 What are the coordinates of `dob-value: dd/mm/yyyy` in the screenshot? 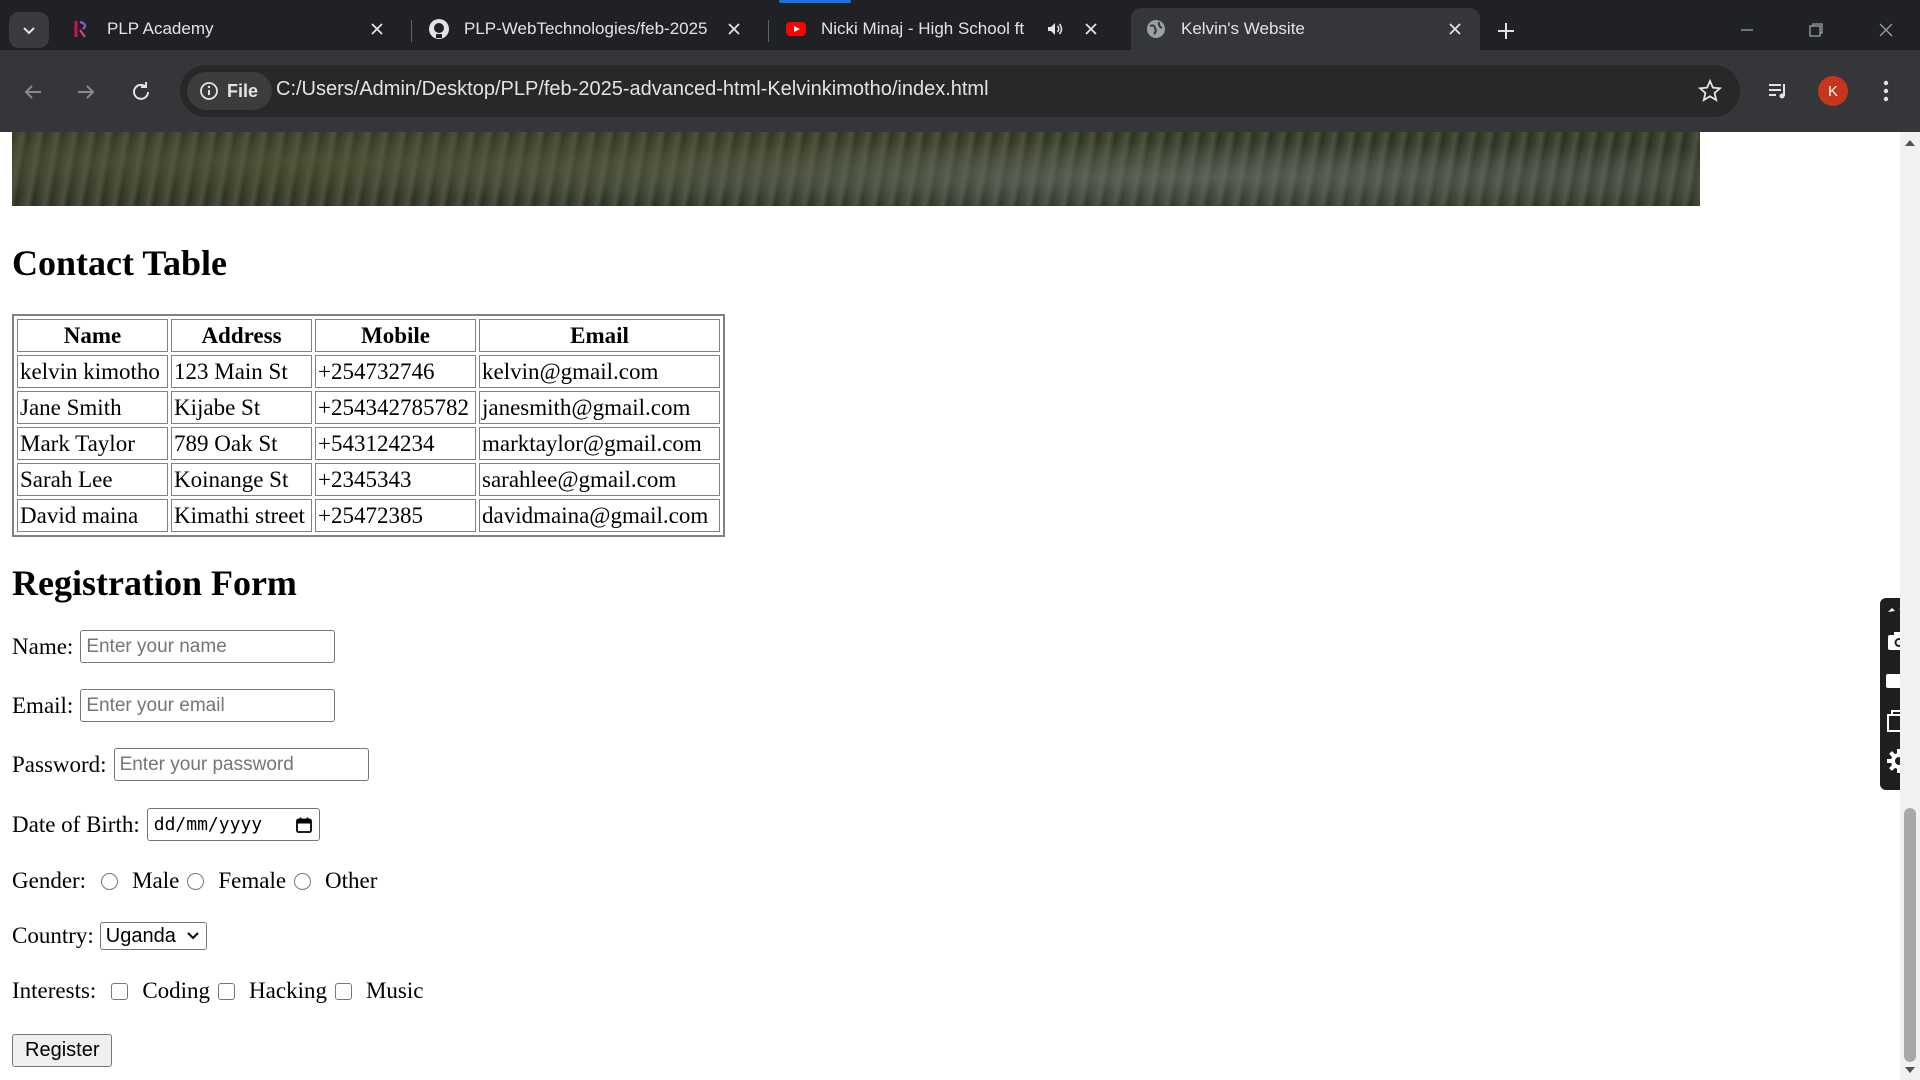 It's located at (208, 824).